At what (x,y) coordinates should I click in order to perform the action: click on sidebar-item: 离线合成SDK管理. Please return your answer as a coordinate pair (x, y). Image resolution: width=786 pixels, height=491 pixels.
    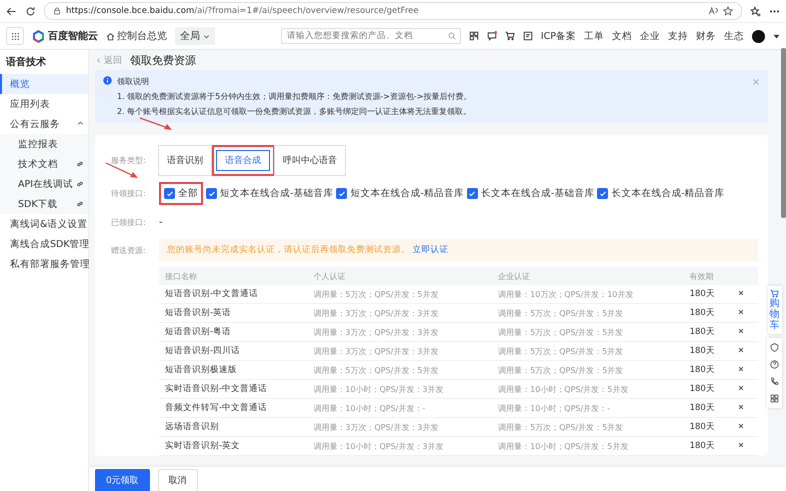
    Looking at the image, I should click on (44, 244).